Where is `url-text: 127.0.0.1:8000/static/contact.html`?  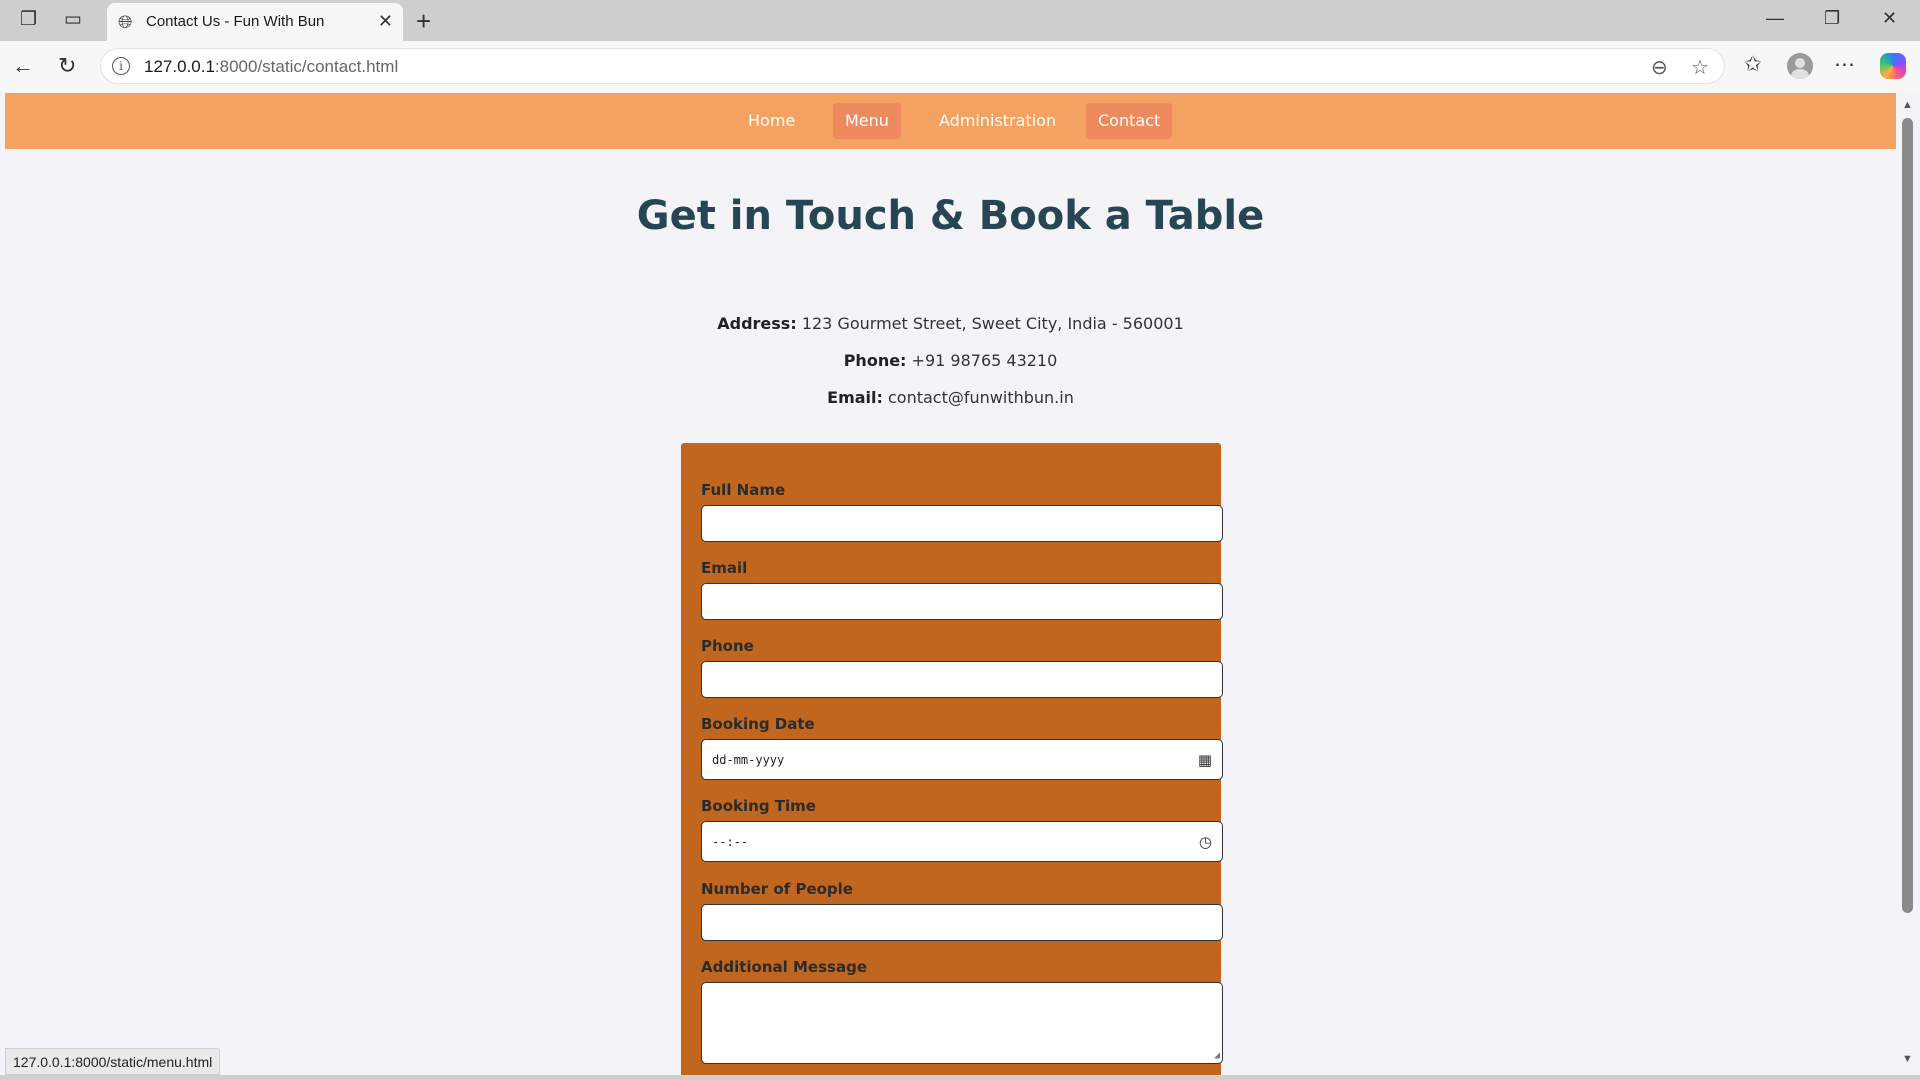 url-text: 127.0.0.1:8000/static/contact.html is located at coordinates (271, 66).